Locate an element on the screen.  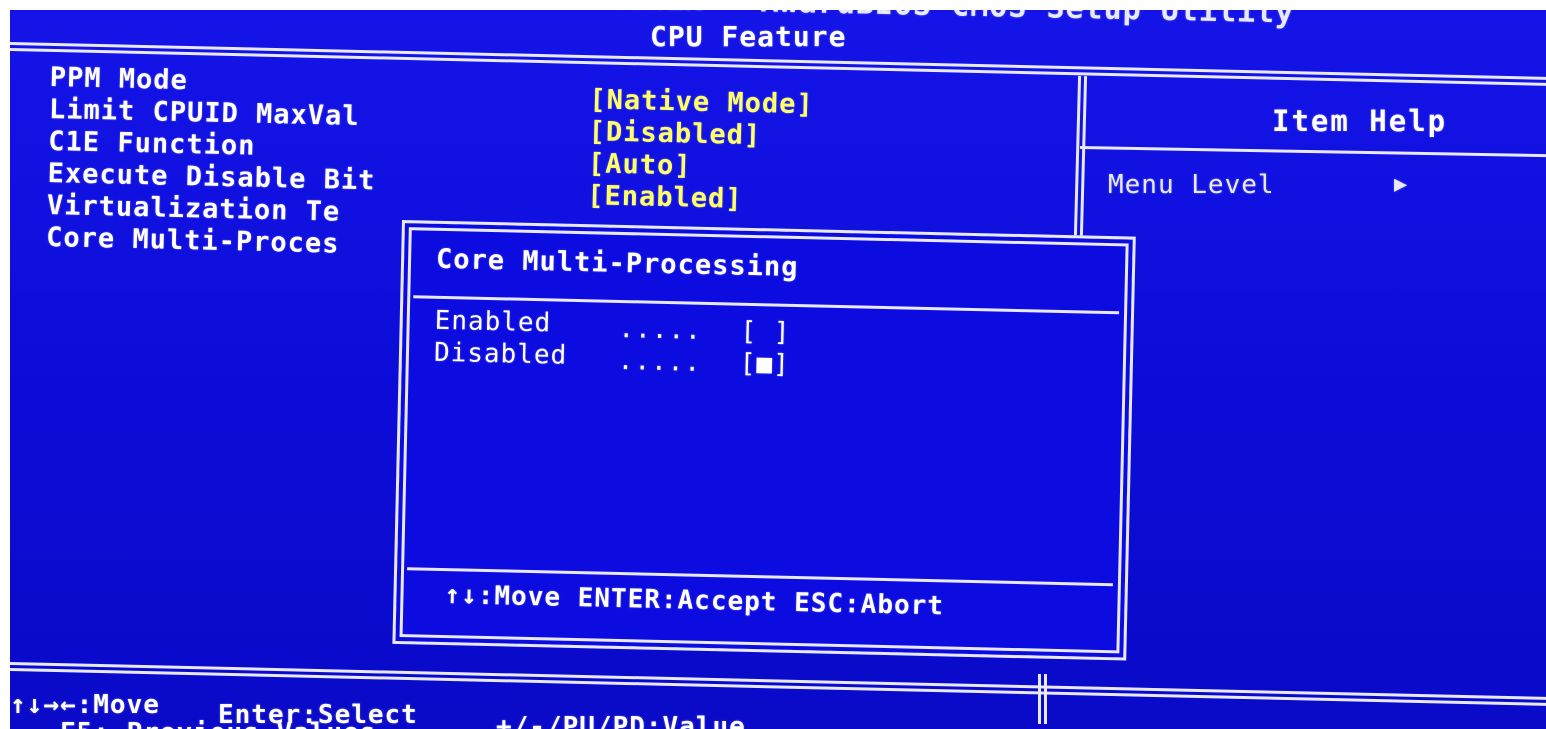
help-title-underline is located at coordinates (1312, 152).